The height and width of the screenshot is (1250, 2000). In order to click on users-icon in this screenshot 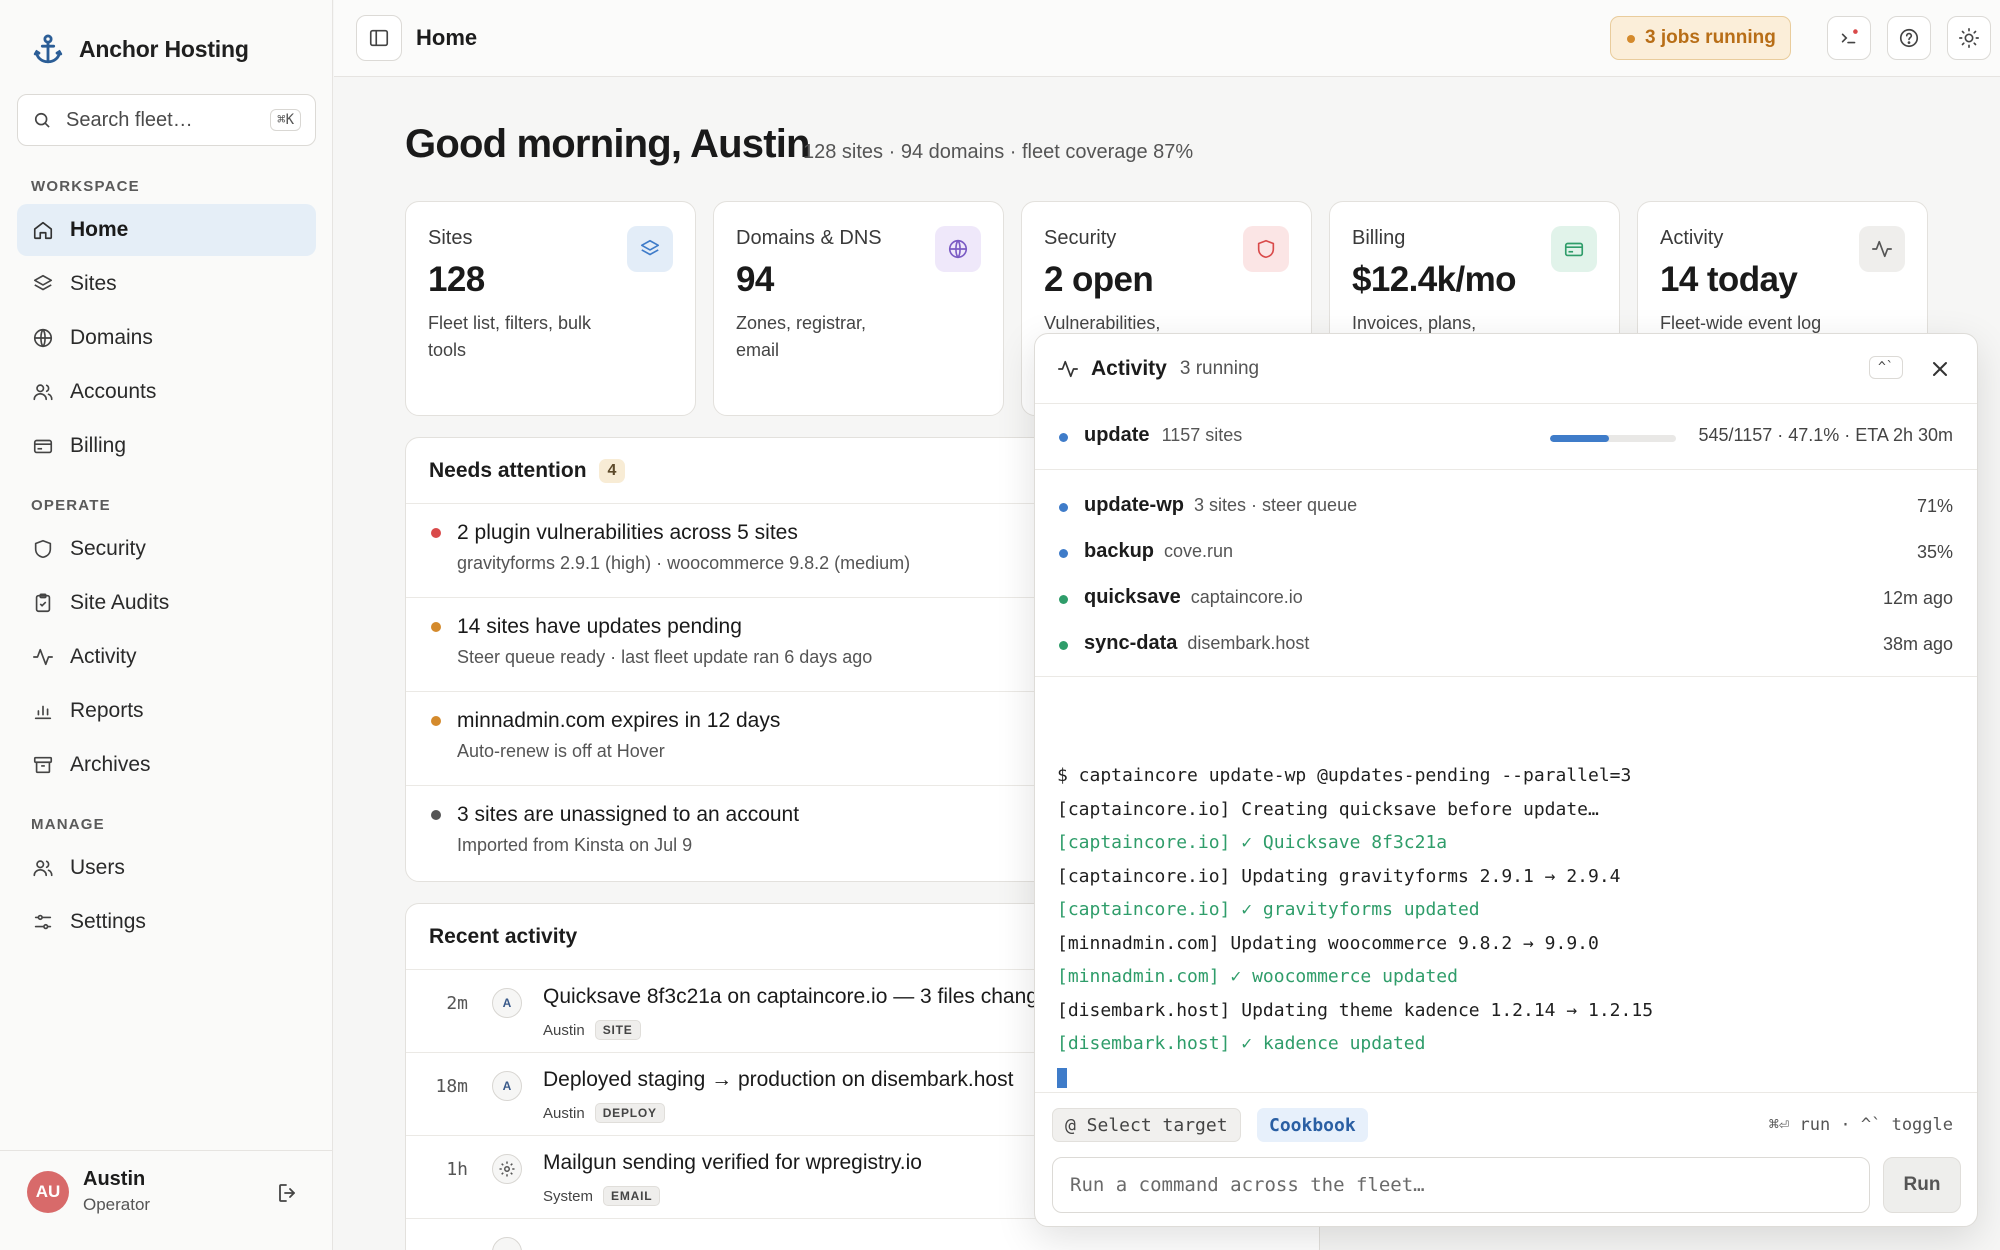, I will do `click(43, 868)`.